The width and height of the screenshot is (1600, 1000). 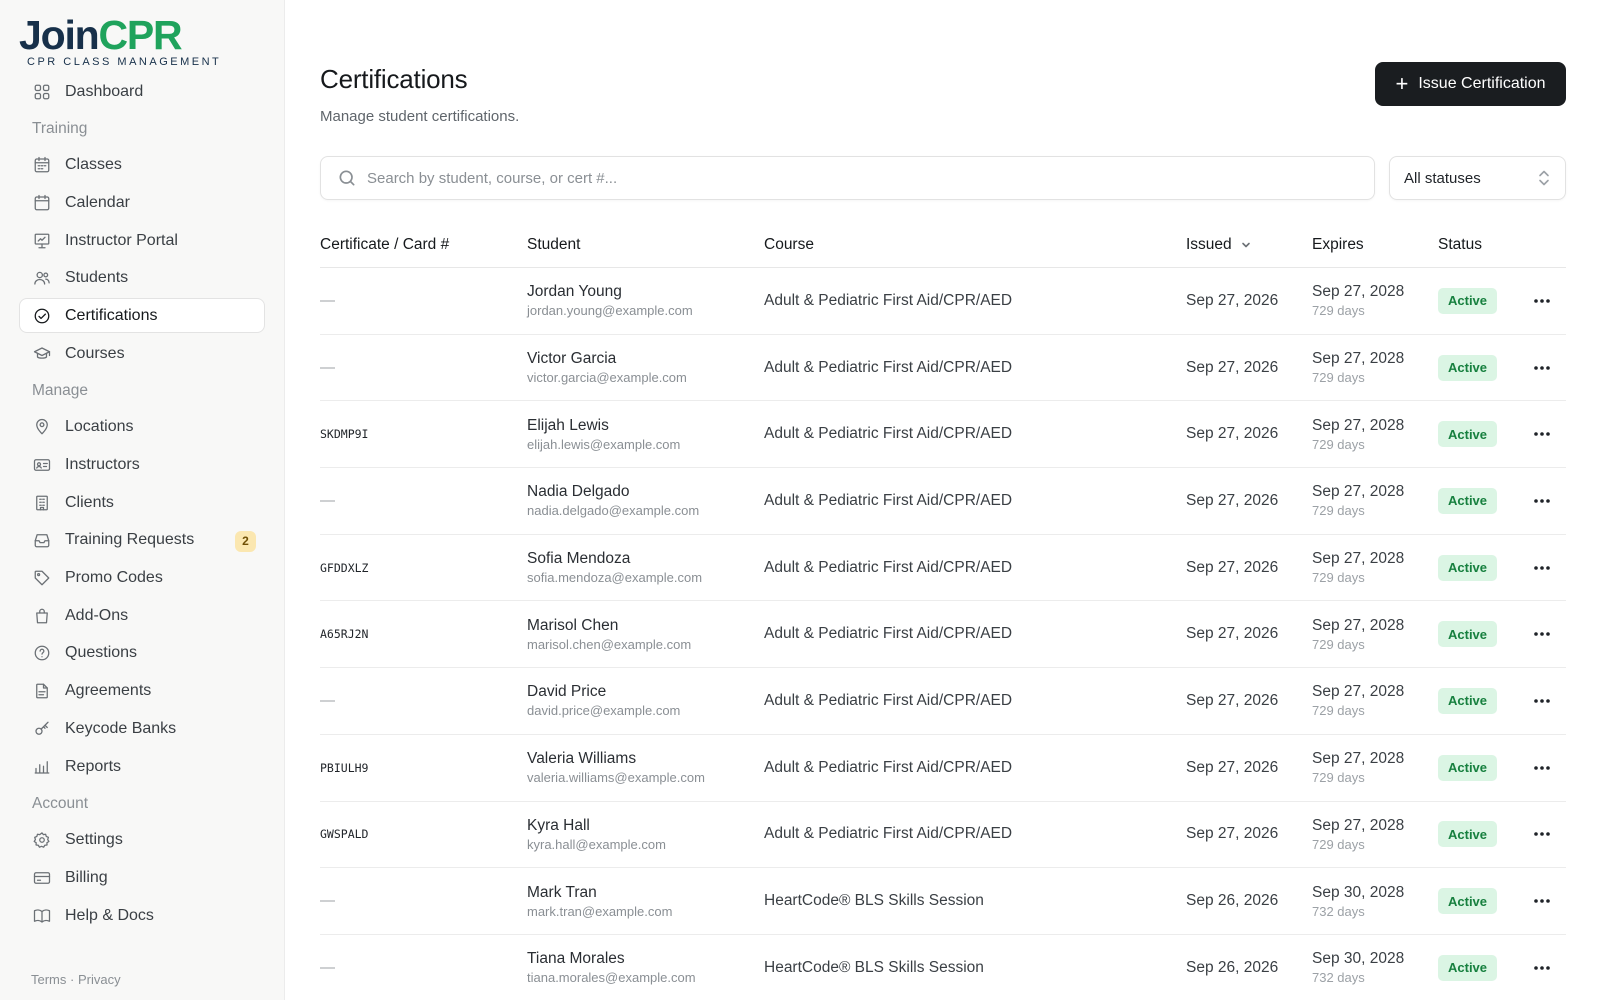 What do you see at coordinates (888, 634) in the screenshot?
I see `course-name: Adult & Pediatric First Aid/CPR/AED` at bounding box center [888, 634].